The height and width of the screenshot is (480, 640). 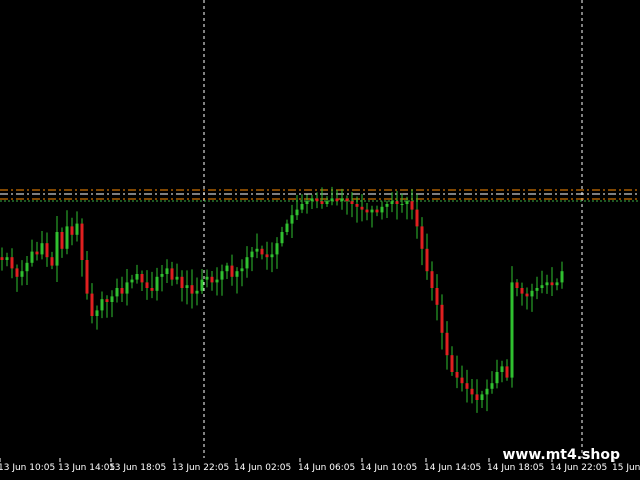 What do you see at coordinates (515, 468) in the screenshot?
I see `time-axis-label: 14 Jun 18:05` at bounding box center [515, 468].